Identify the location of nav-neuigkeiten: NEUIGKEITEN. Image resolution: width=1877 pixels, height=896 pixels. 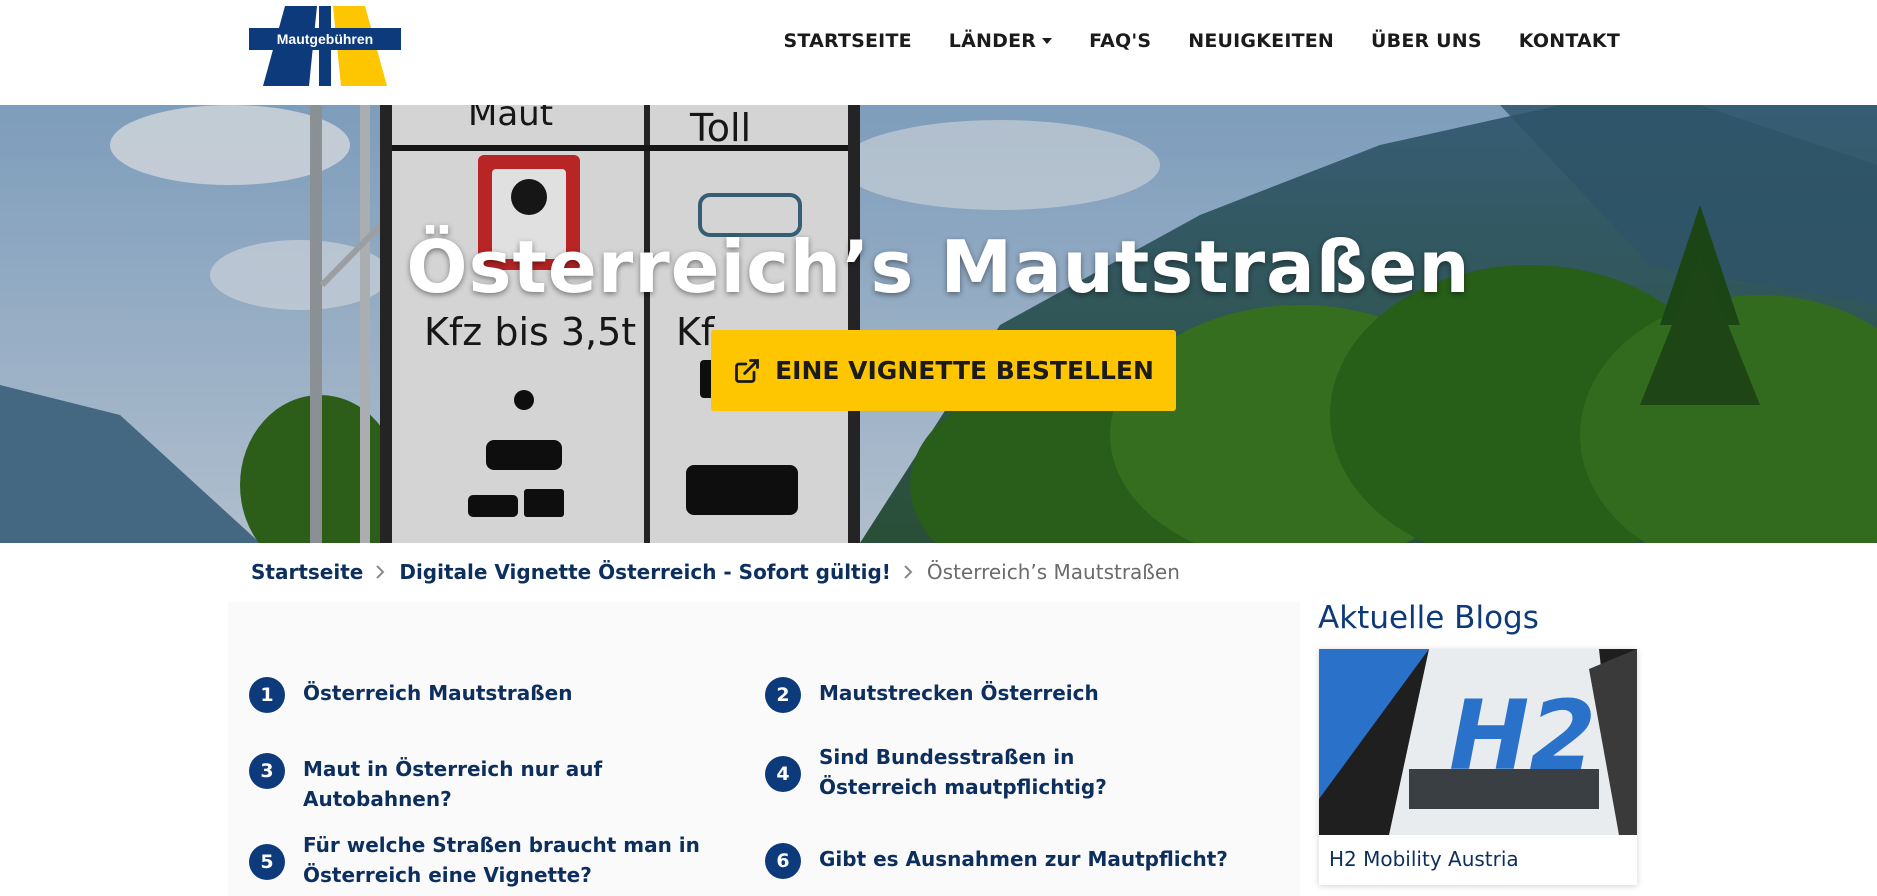
(1261, 41).